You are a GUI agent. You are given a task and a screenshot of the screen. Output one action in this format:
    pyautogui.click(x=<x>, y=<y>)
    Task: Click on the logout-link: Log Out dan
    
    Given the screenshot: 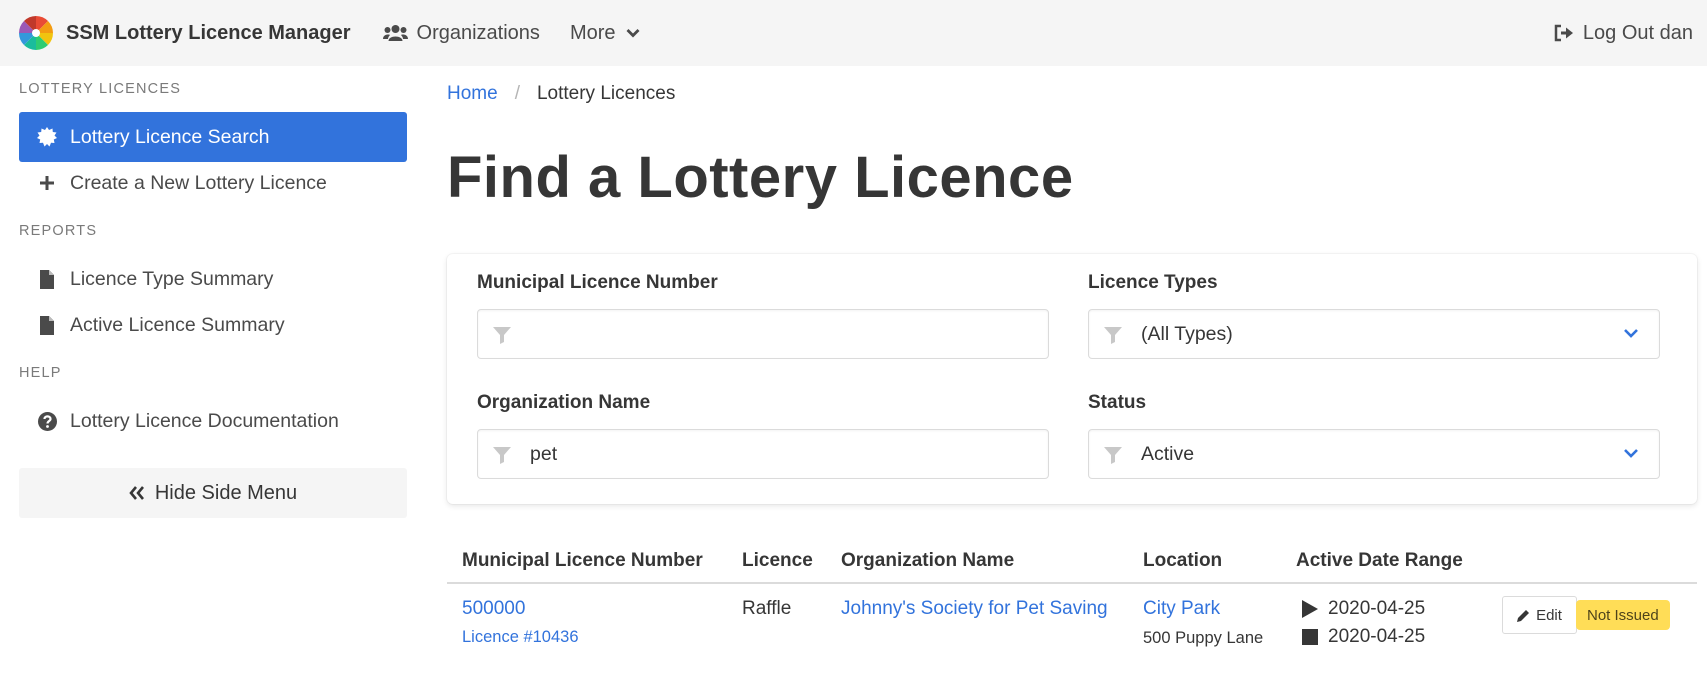 What is the action you would take?
    pyautogui.click(x=1623, y=33)
    